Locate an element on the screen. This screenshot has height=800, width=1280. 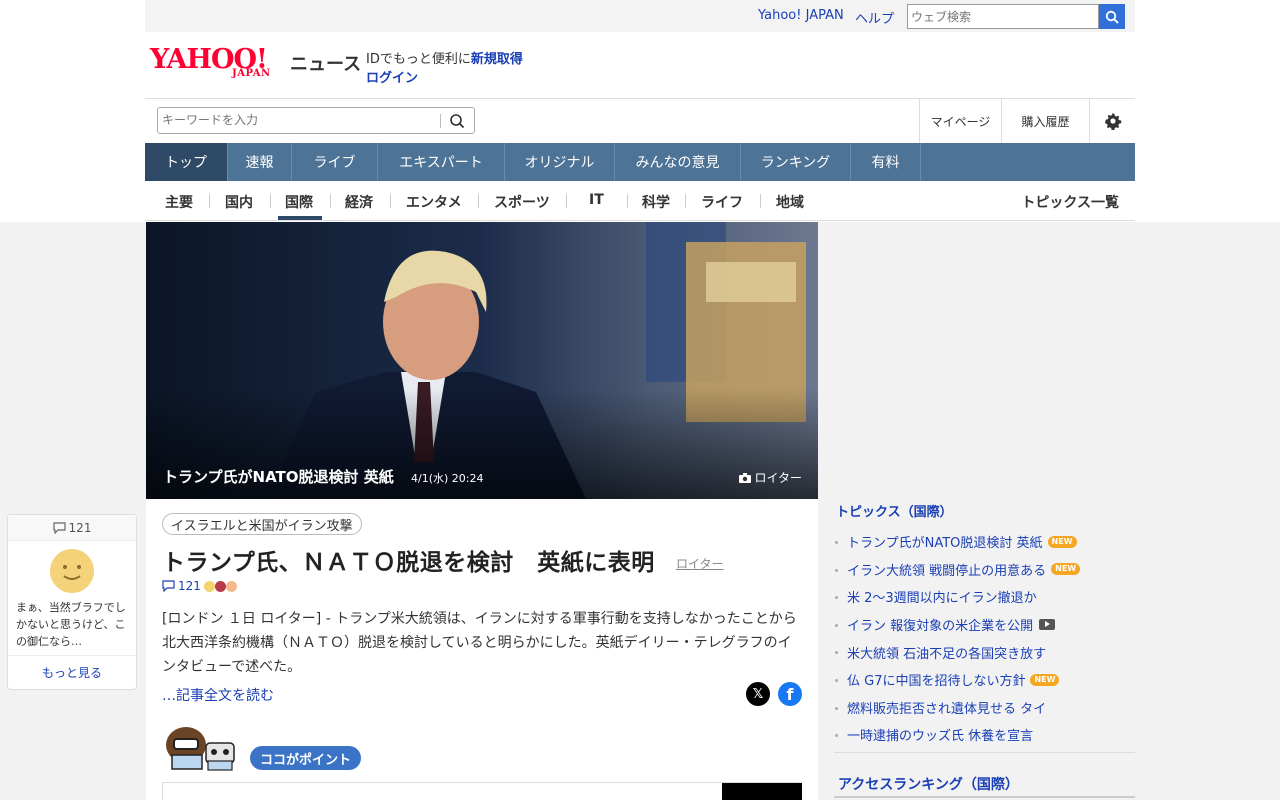
neutral-face-icon is located at coordinates (231, 586).